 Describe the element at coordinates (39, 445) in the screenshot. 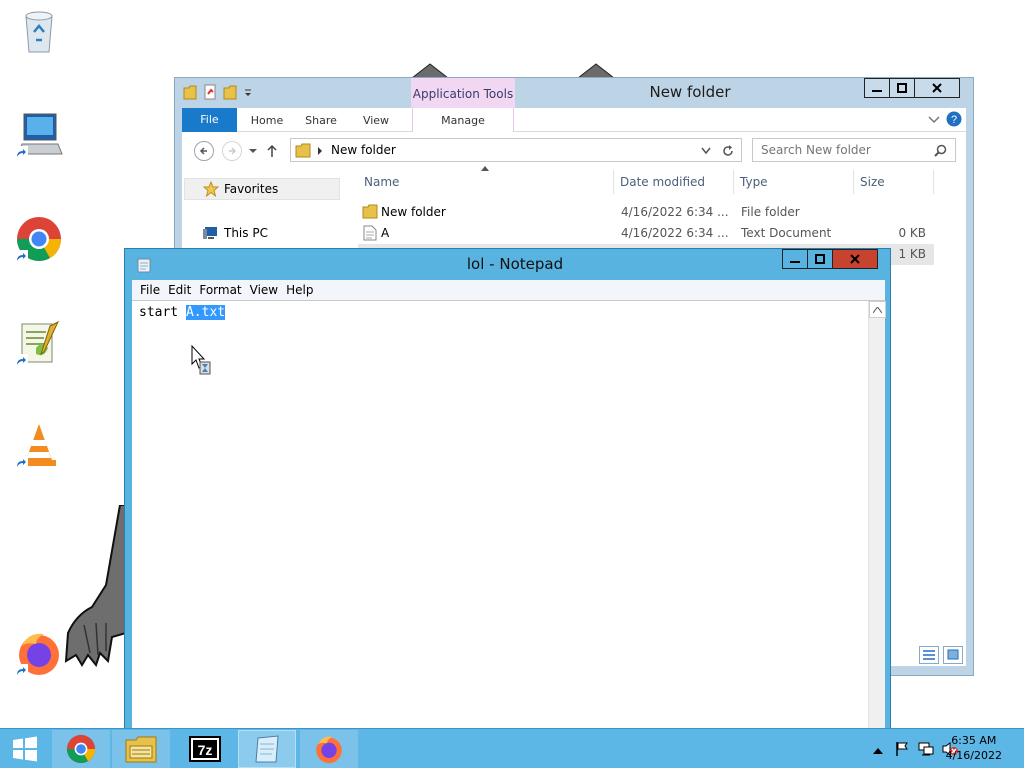

I see `vlc-shortcut-icon` at that location.